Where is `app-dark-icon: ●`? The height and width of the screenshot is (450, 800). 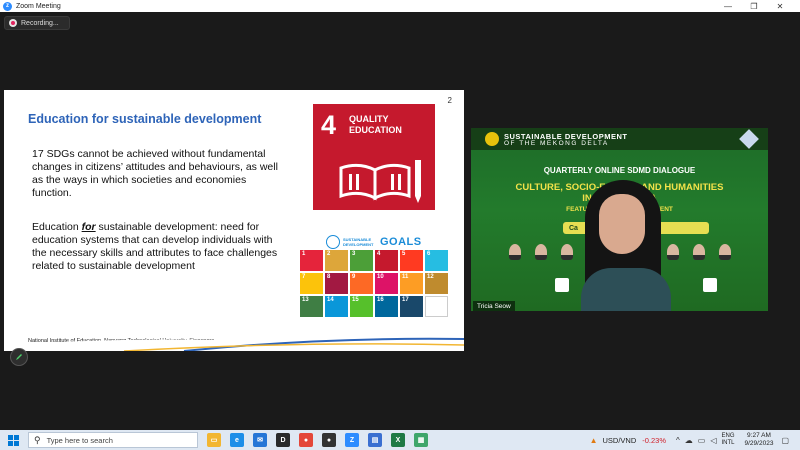
app-dark-icon: ● is located at coordinates (329, 440).